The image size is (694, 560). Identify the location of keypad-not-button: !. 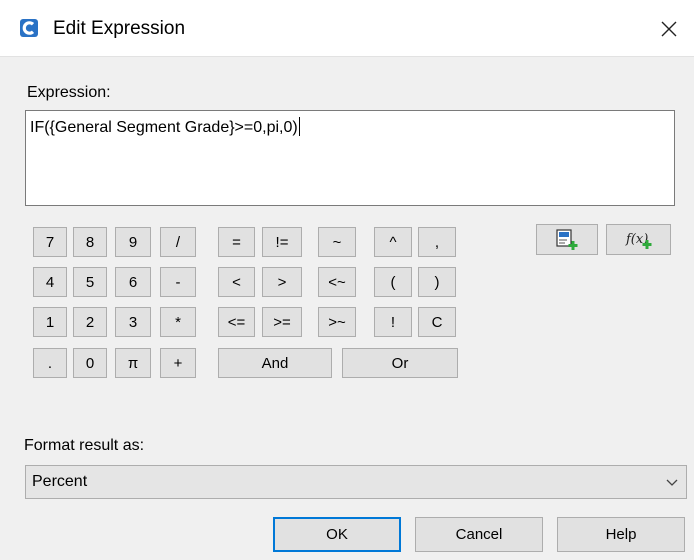
(393, 322).